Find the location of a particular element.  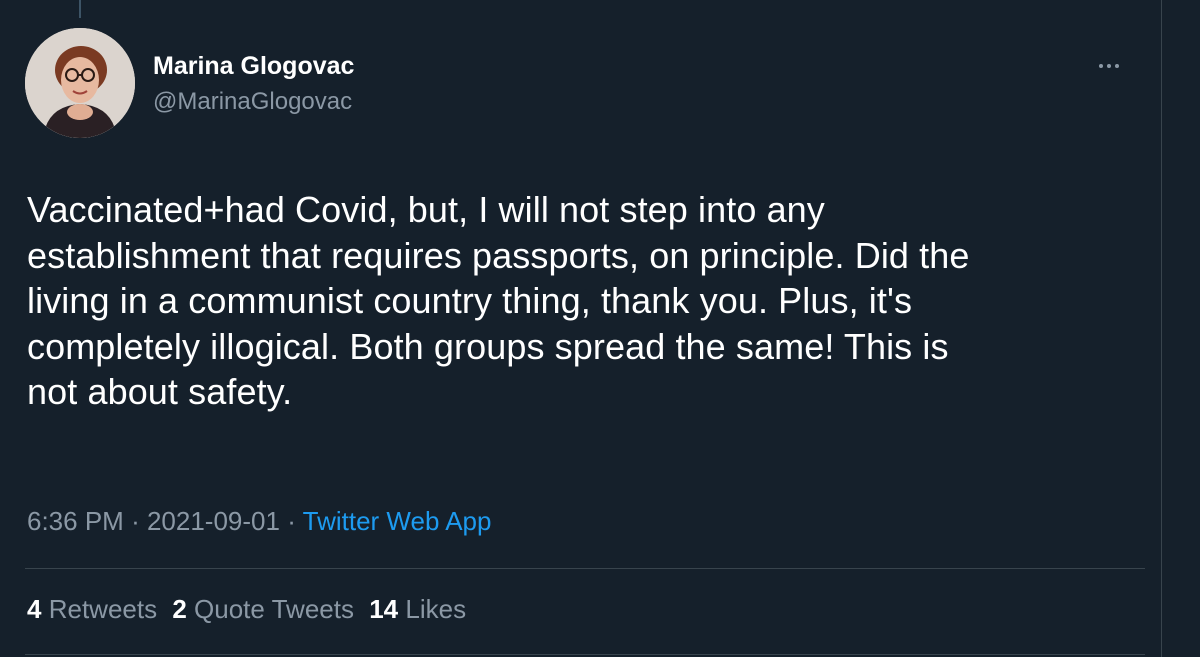

quote-tweets-count: 2 is located at coordinates (179, 609).